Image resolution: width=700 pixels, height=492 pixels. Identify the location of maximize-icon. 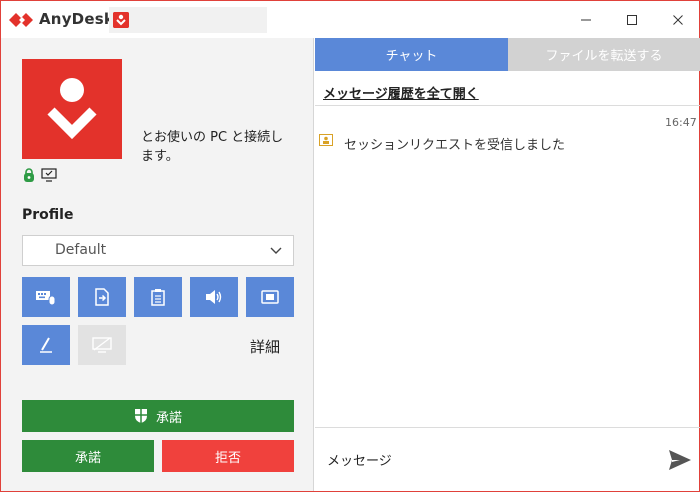
(632, 19).